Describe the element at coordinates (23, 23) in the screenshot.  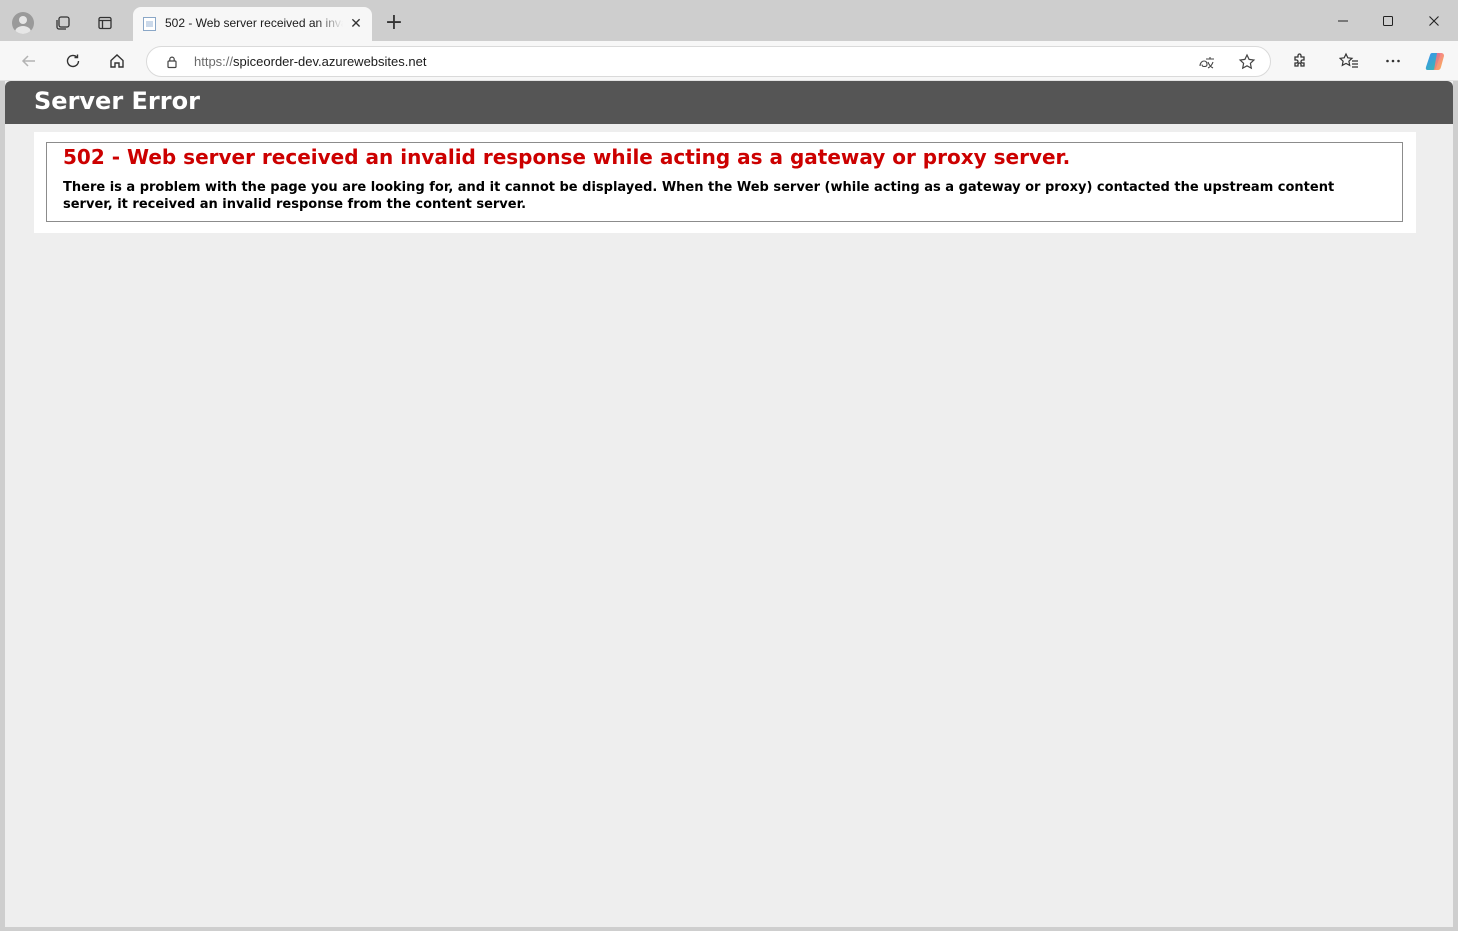
I see `profile-avatar-icon` at that location.